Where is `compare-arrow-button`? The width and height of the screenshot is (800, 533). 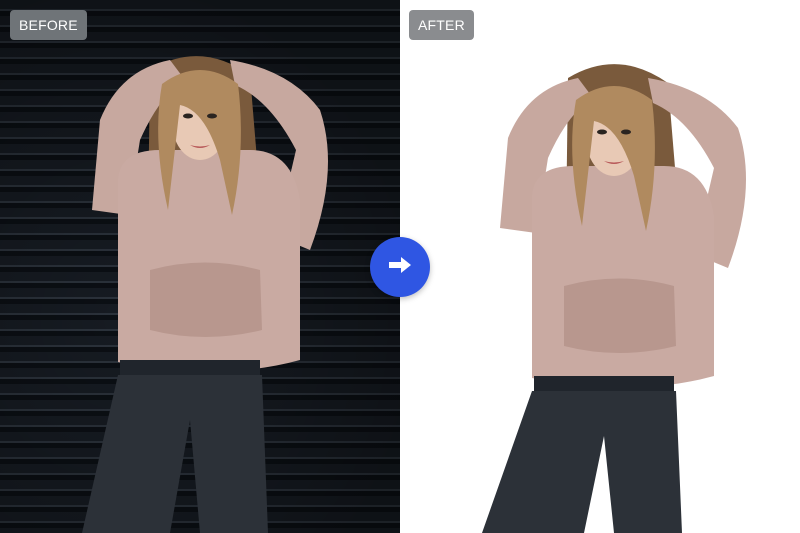 compare-arrow-button is located at coordinates (400, 267).